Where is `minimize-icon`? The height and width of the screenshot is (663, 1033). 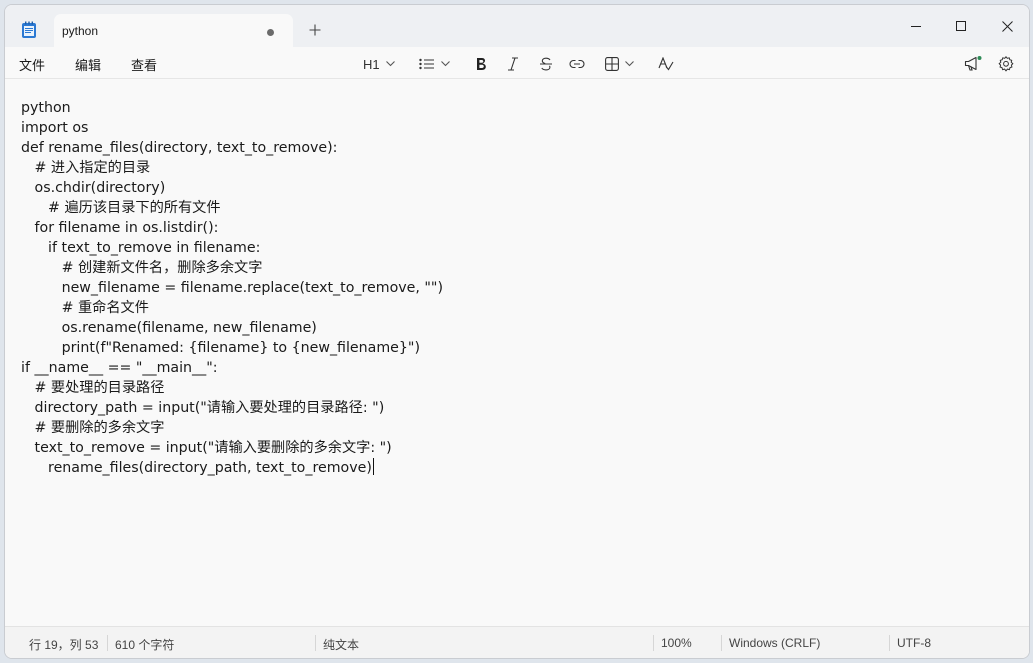 minimize-icon is located at coordinates (916, 26).